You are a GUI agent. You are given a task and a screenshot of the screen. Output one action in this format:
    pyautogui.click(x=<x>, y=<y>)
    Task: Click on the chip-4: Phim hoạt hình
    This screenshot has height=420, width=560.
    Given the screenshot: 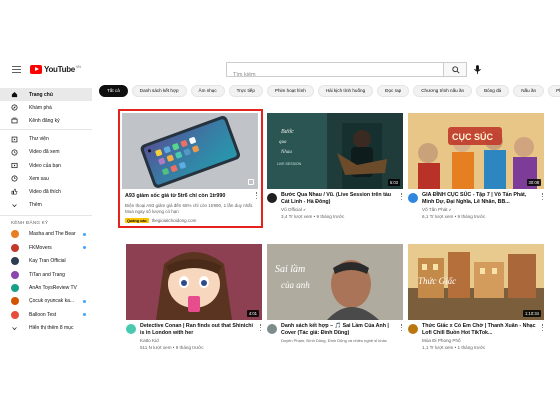 What is the action you would take?
    pyautogui.click(x=290, y=91)
    